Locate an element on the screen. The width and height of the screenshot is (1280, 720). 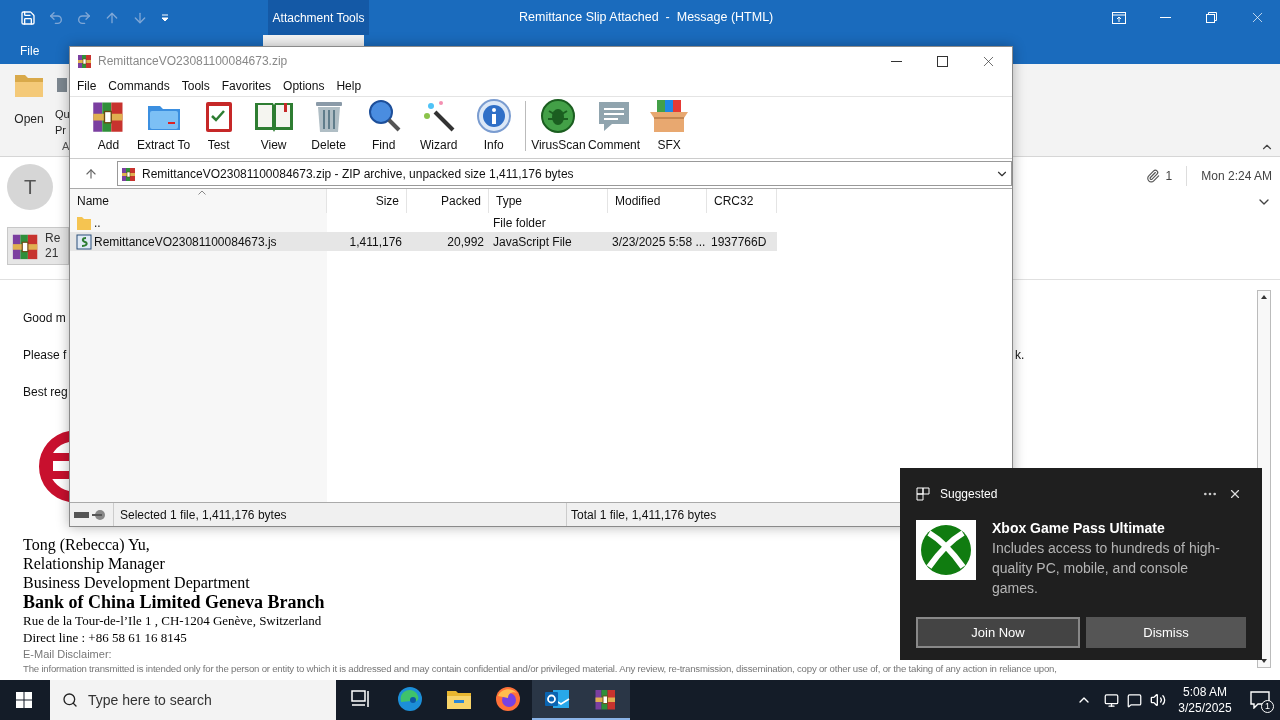
signature-line: Relationship Manager is located at coordinates (94, 563).